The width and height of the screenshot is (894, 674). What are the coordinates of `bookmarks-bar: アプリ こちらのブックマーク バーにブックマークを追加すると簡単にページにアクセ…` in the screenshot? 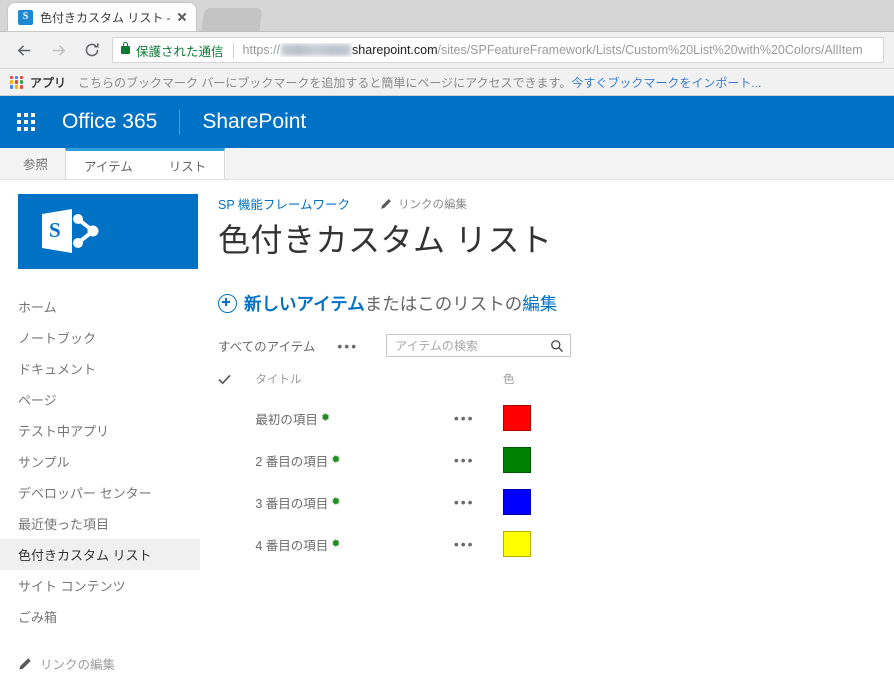 It's located at (447, 82).